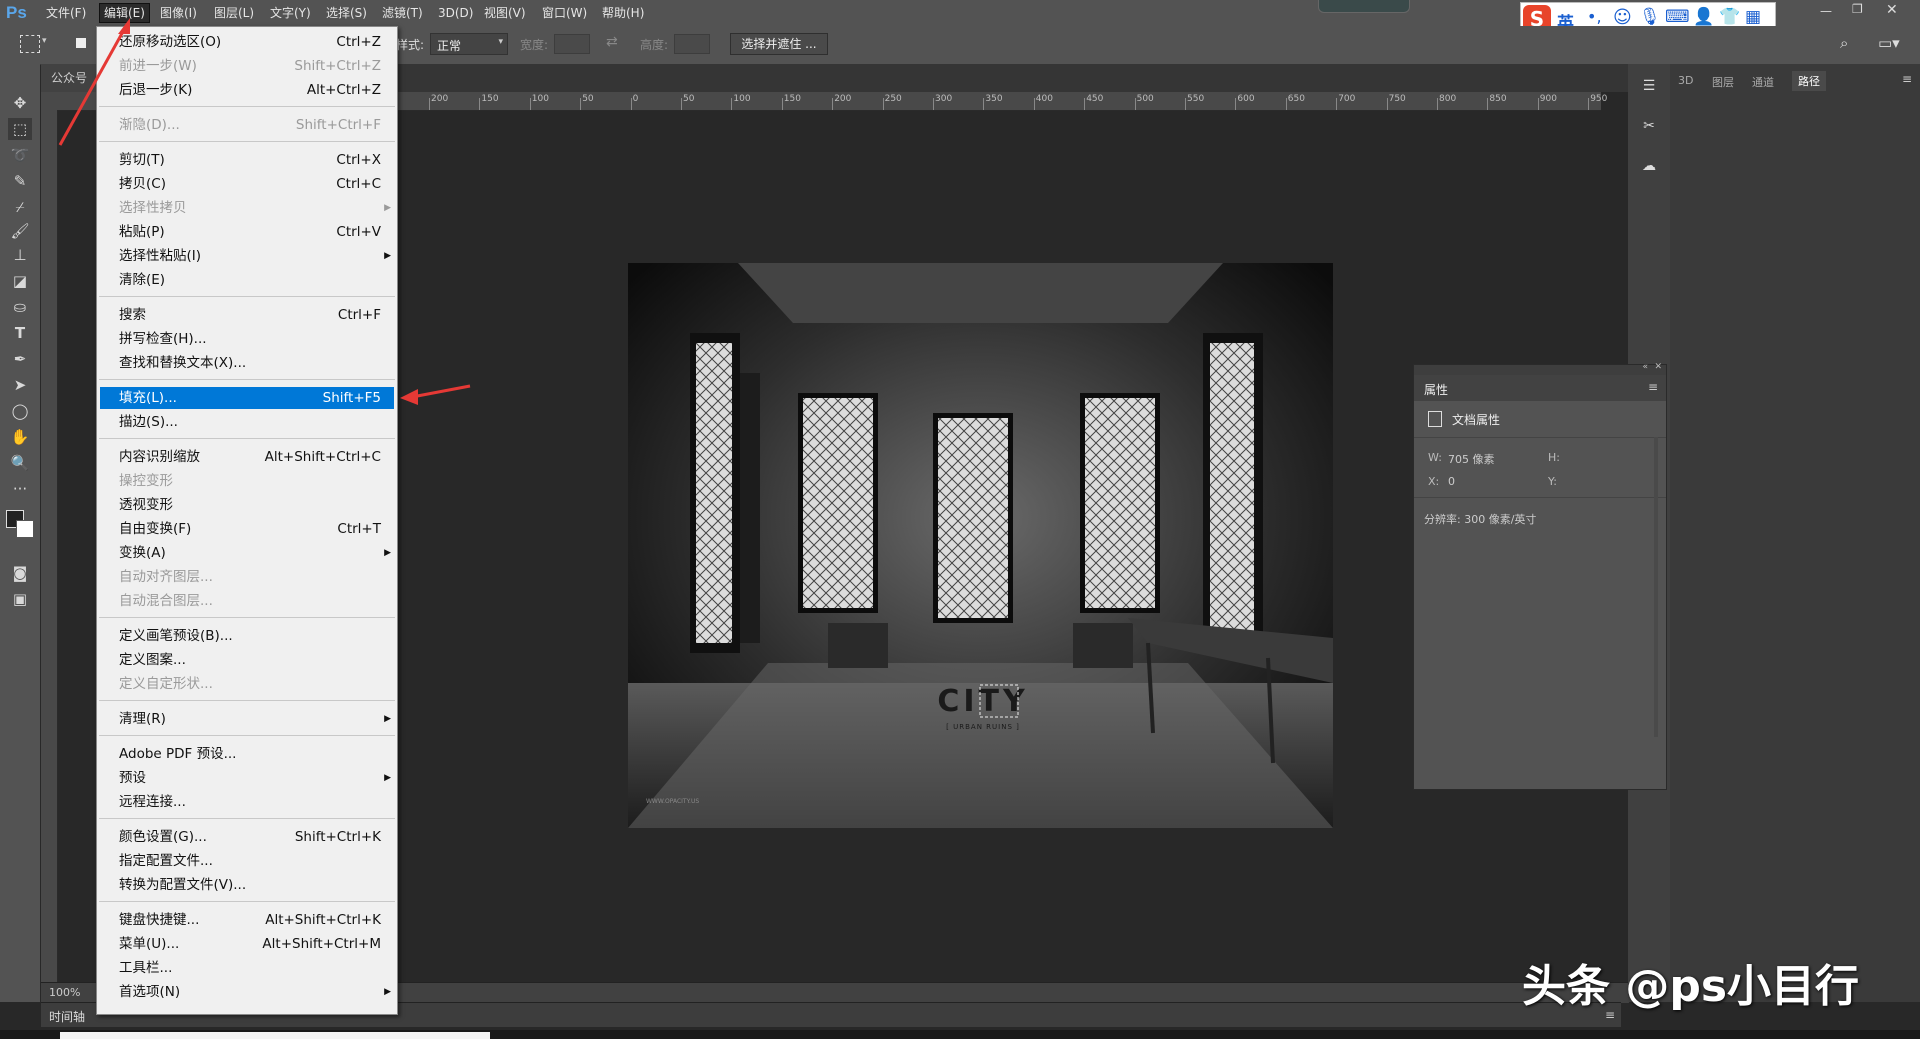  Describe the element at coordinates (92, 86) in the screenshot. I see `arrow-to-edit-menu` at that location.